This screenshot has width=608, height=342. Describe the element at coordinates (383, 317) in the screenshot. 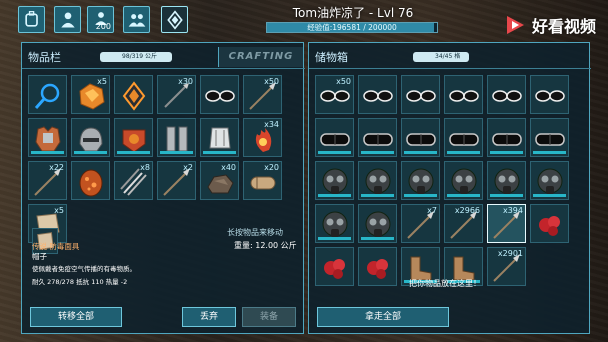

I see `take-all-button: 拿走全部` at that location.